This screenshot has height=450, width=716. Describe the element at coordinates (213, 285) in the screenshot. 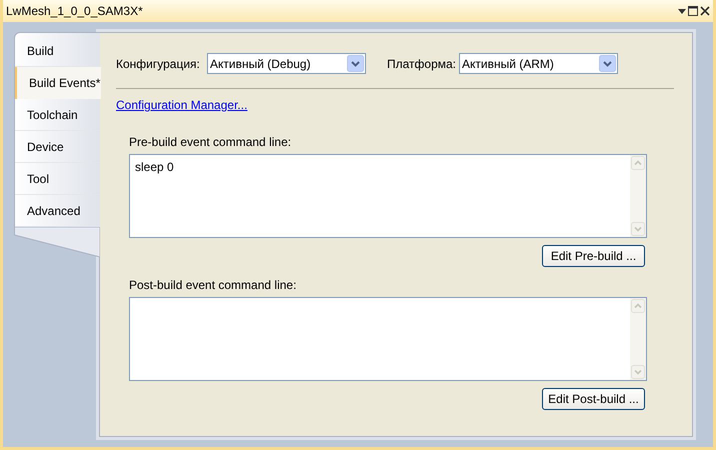

I see `post-build-label: Post-build event command line:` at that location.